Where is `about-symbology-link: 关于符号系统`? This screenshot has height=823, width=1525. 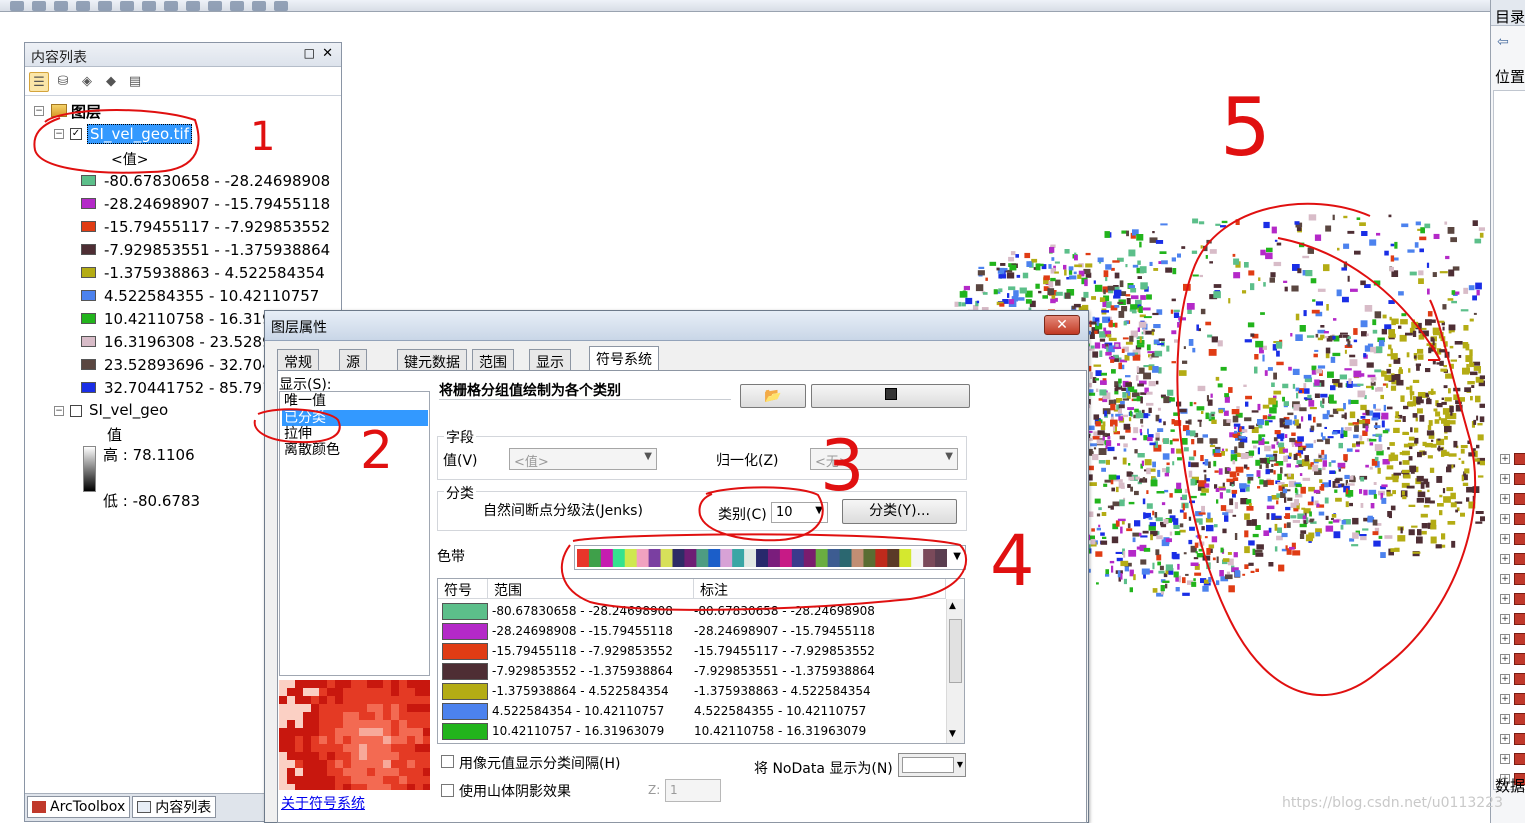 about-symbology-link: 关于符号系统 is located at coordinates (323, 803).